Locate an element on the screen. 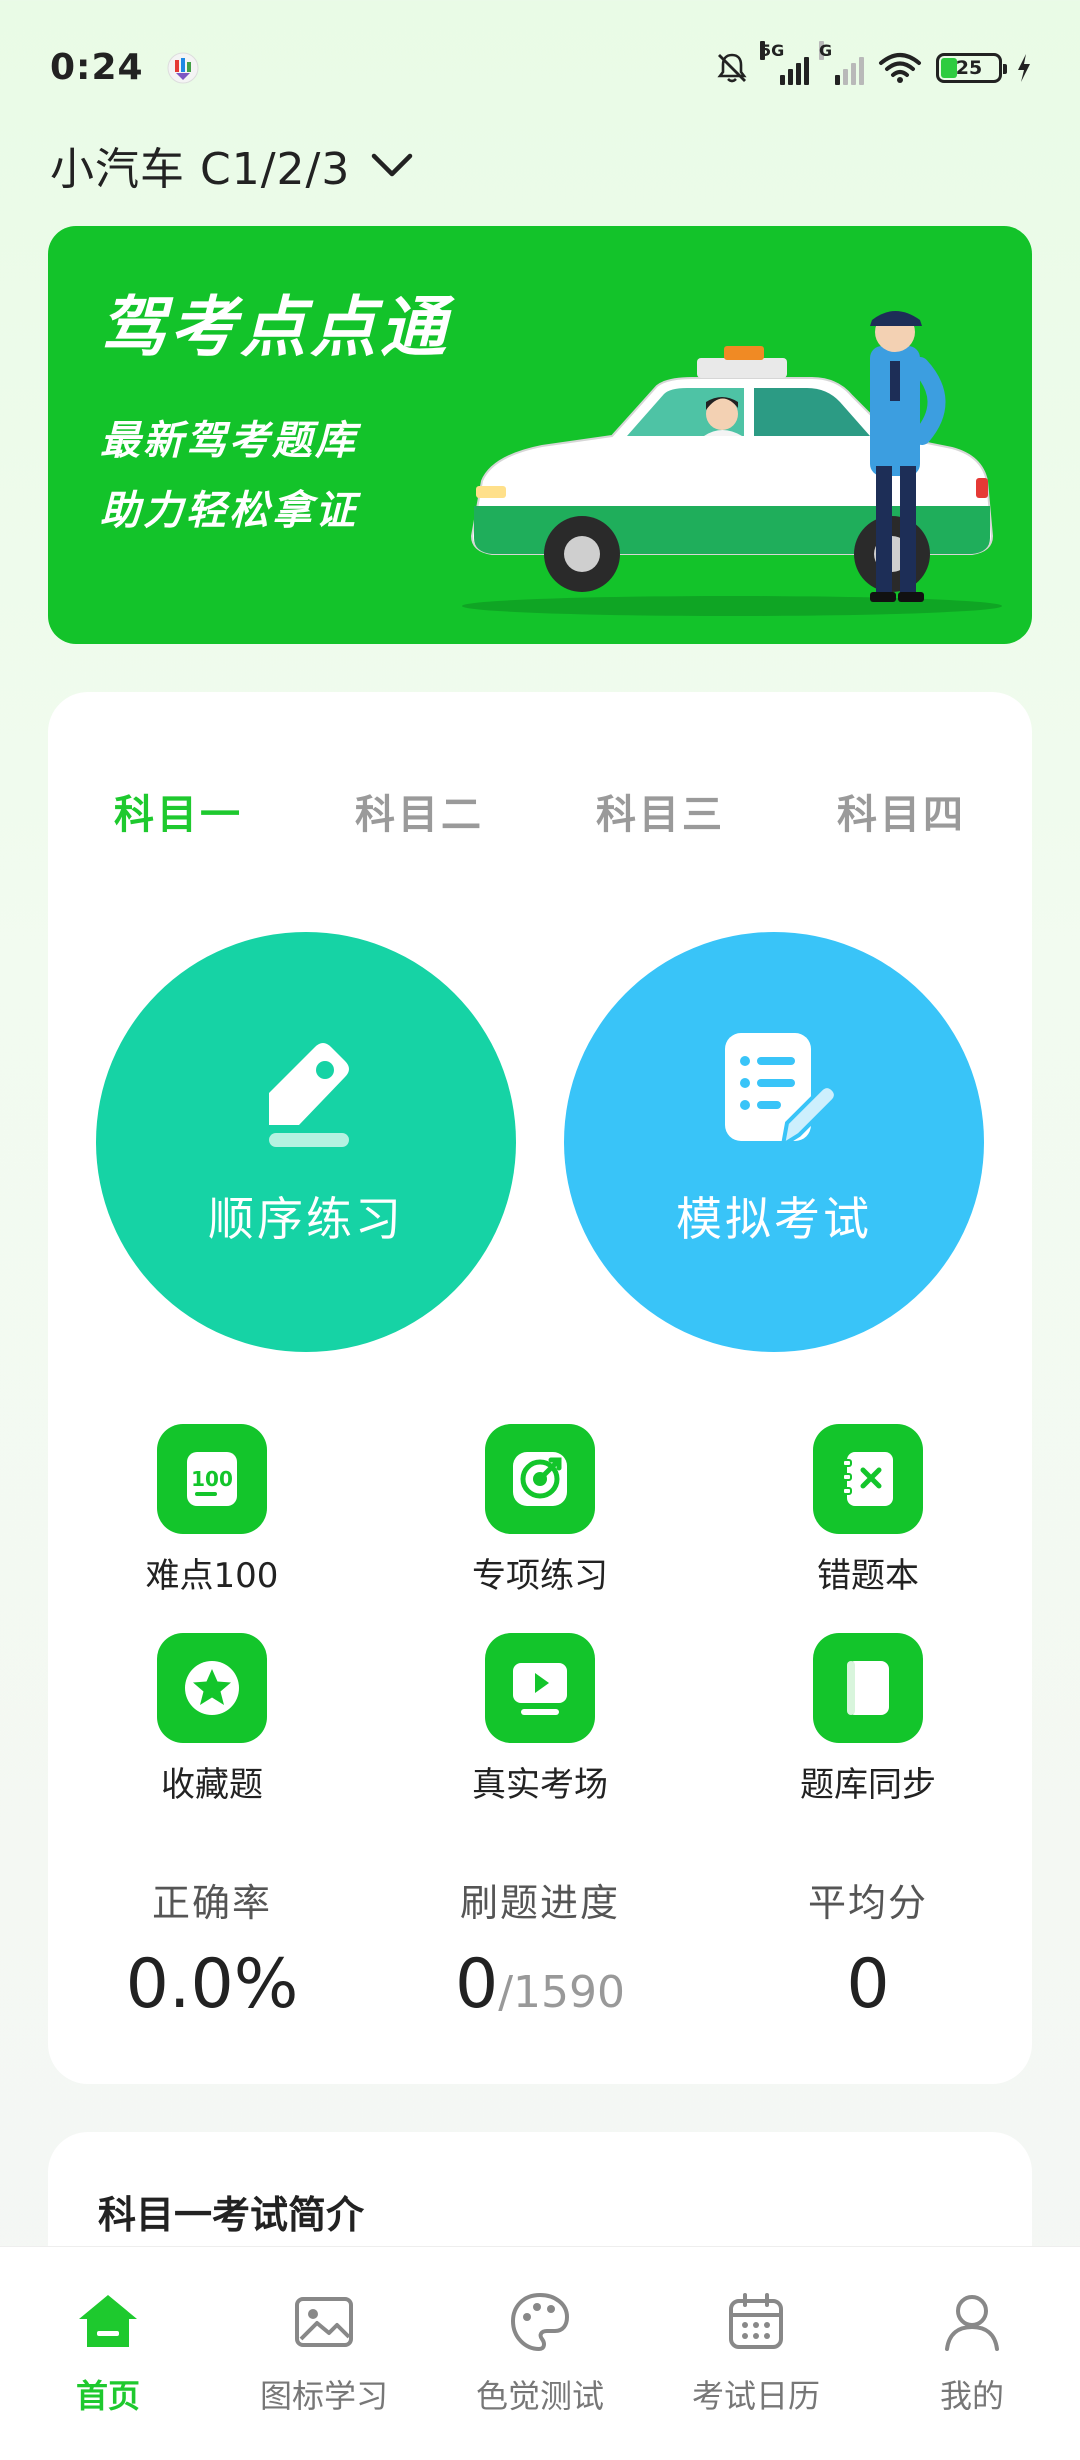  tab-subject-4: 科目四 is located at coordinates (901, 812).